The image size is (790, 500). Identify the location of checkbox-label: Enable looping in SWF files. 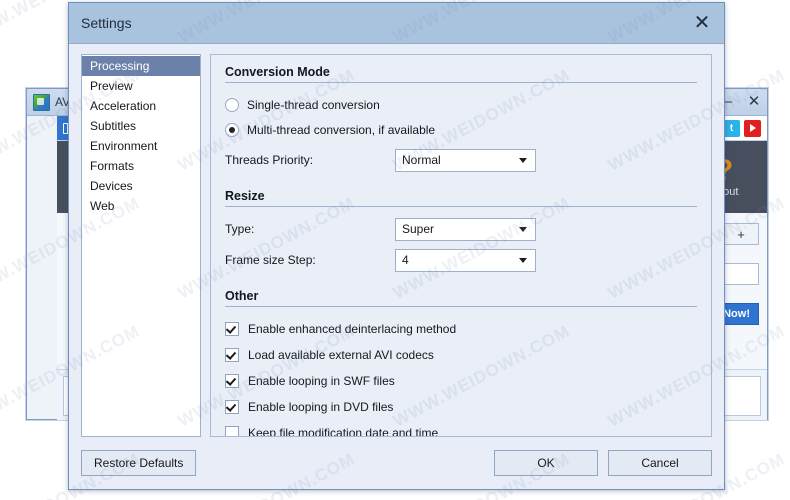
(321, 380).